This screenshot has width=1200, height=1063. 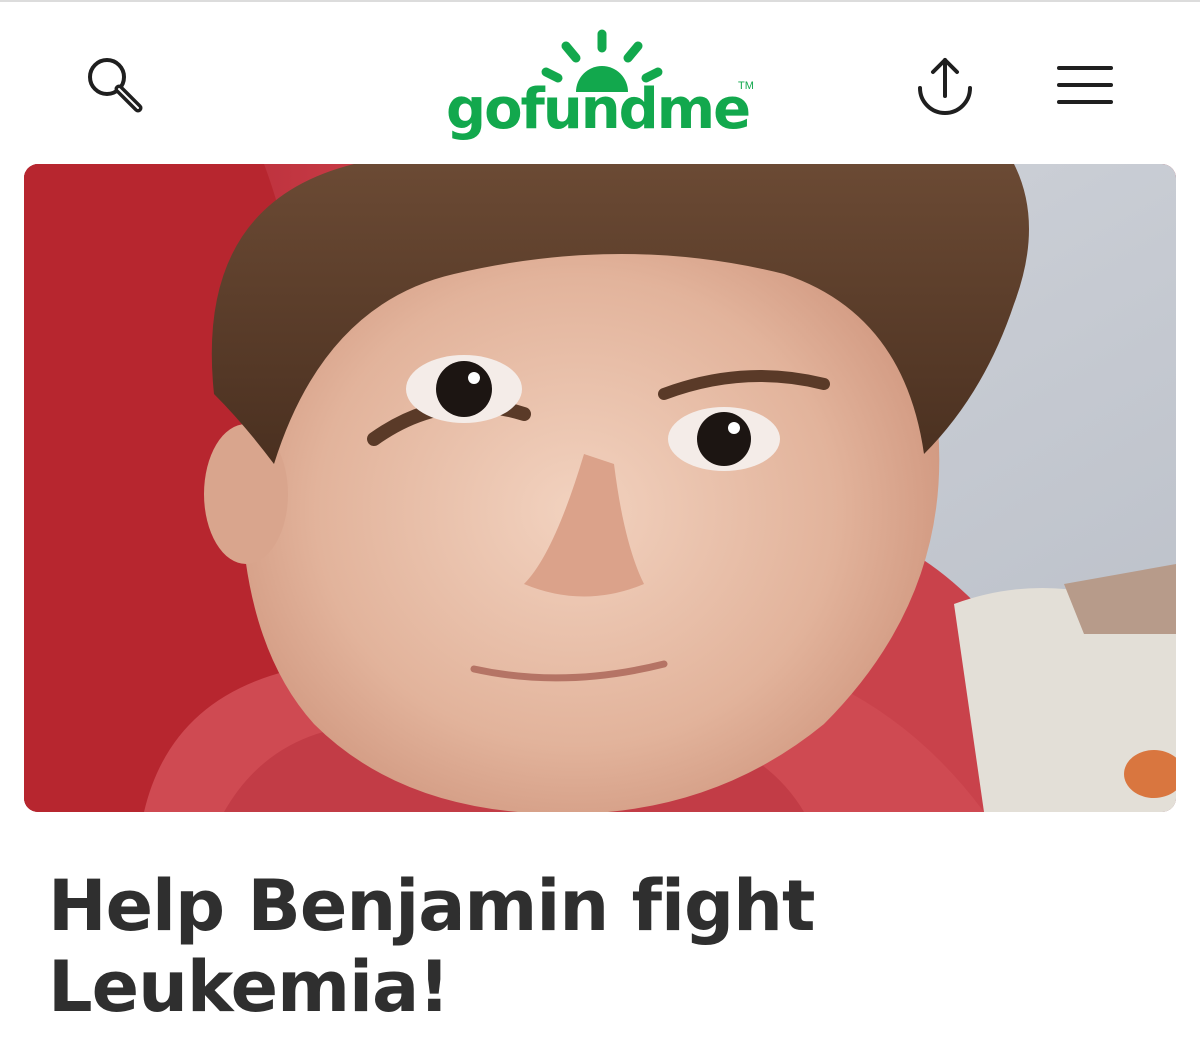 I want to click on share-icon, so click(x=945, y=86).